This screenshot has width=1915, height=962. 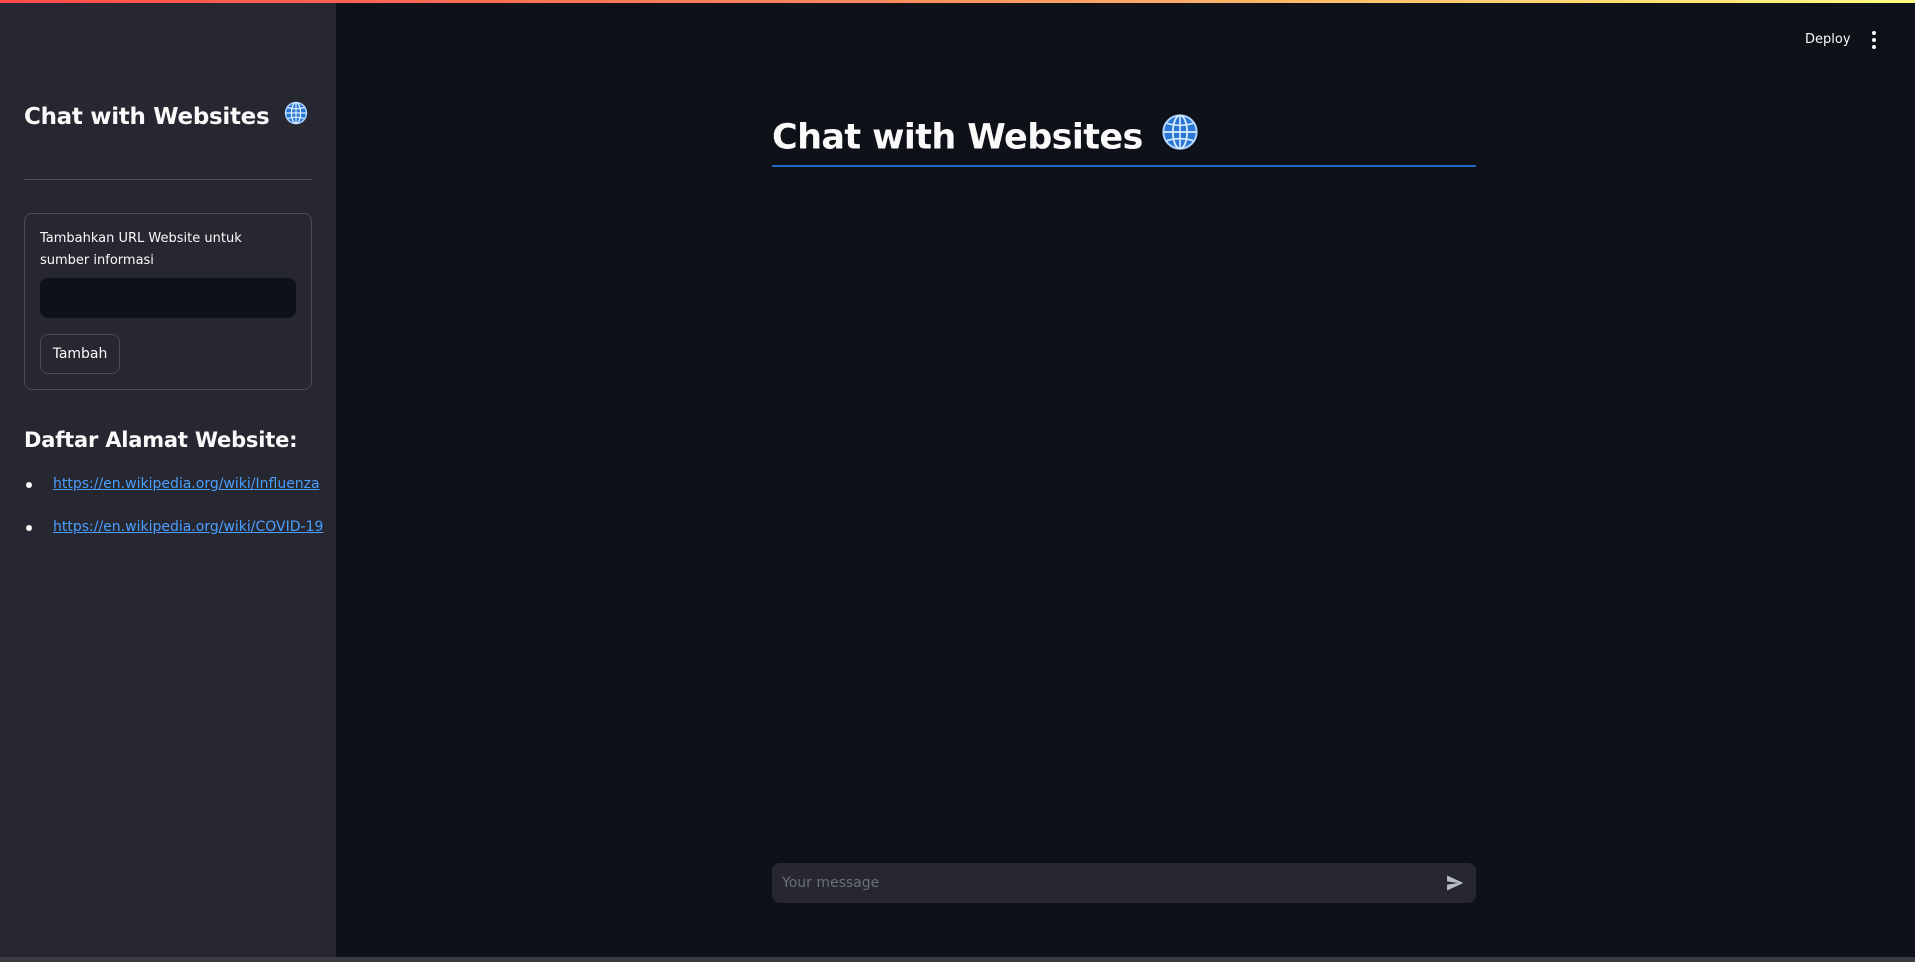 I want to click on list-item: https://en.wikipedia.org/wiki/COVID-19, so click(x=174, y=527).